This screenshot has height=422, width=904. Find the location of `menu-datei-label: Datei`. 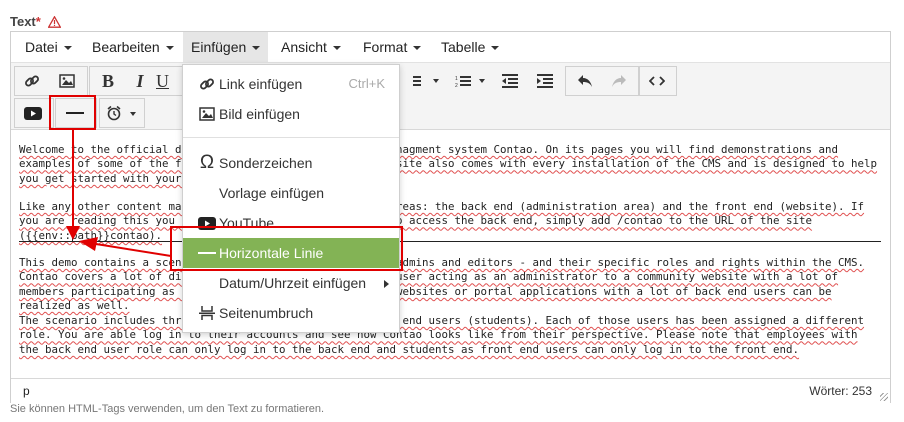

menu-datei-label: Datei is located at coordinates (41, 47).